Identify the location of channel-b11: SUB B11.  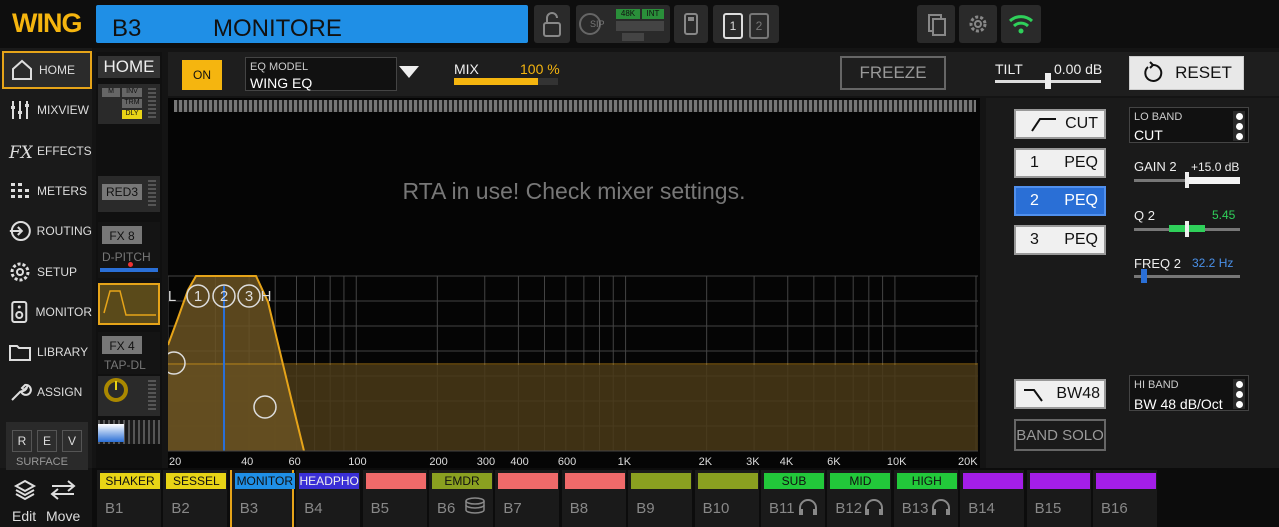
(793, 498).